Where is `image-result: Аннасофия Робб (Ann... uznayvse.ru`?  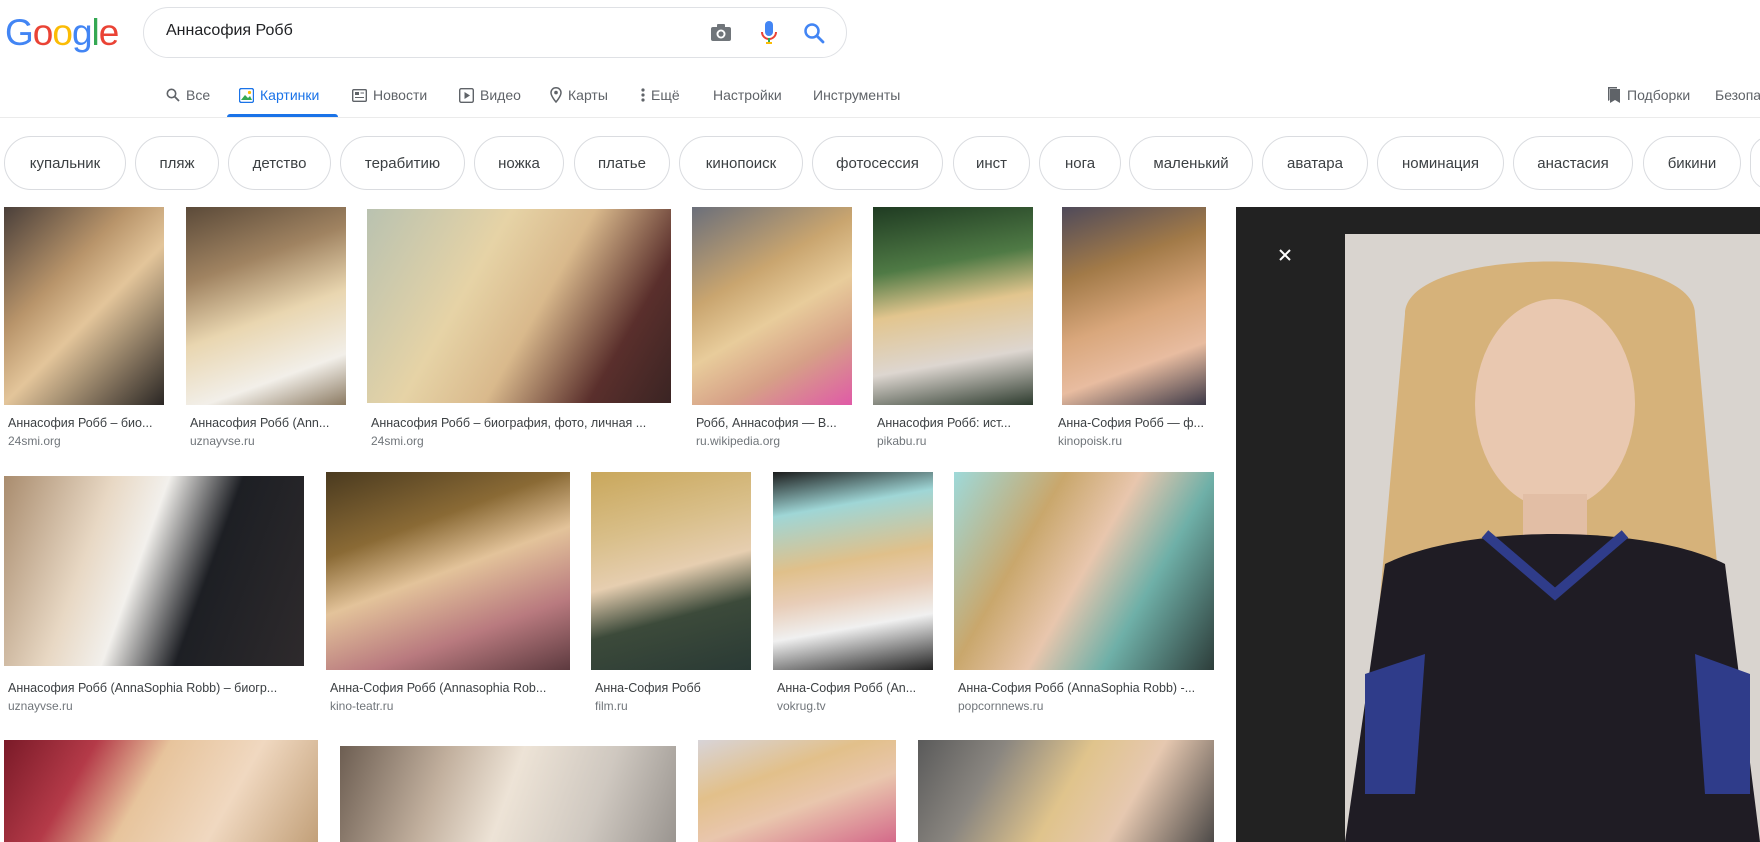 image-result: Аннасофия Робб (Ann... uznayvse.ru is located at coordinates (266, 329).